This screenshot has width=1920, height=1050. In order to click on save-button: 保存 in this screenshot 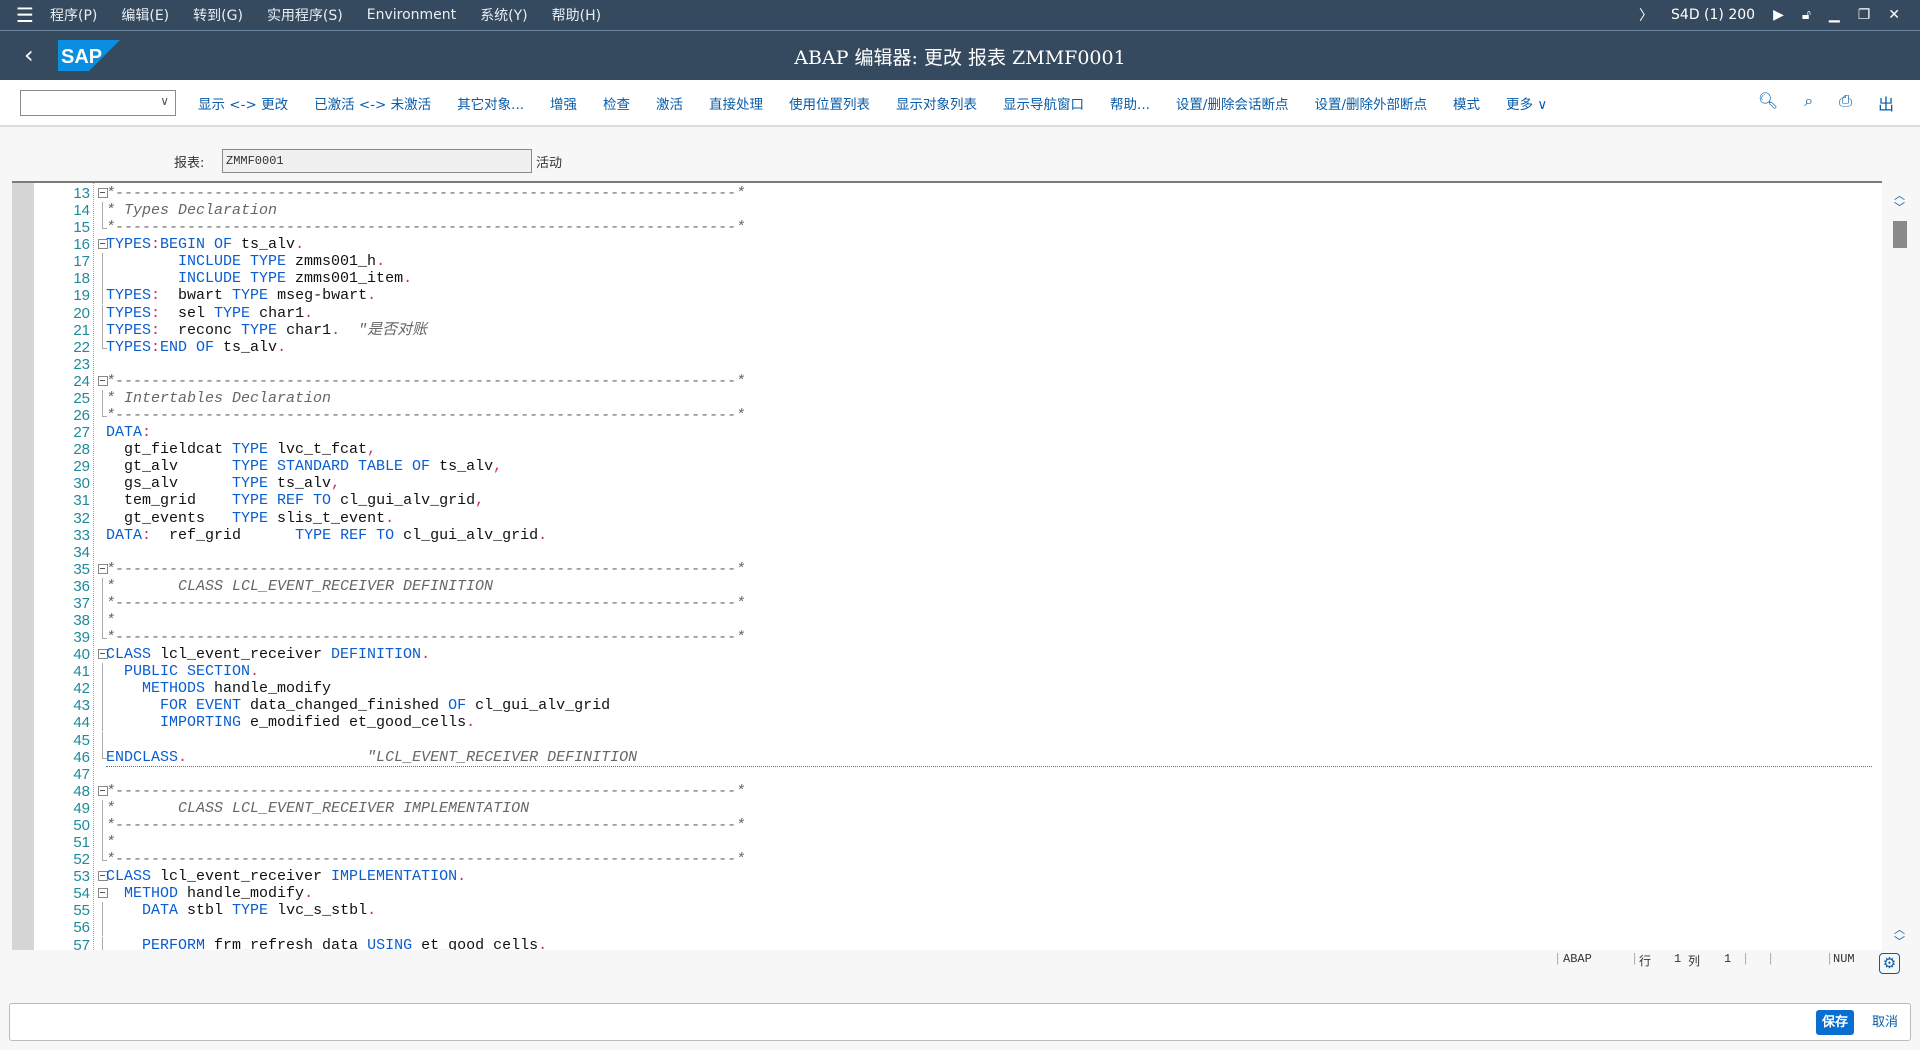, I will do `click(1835, 1022)`.